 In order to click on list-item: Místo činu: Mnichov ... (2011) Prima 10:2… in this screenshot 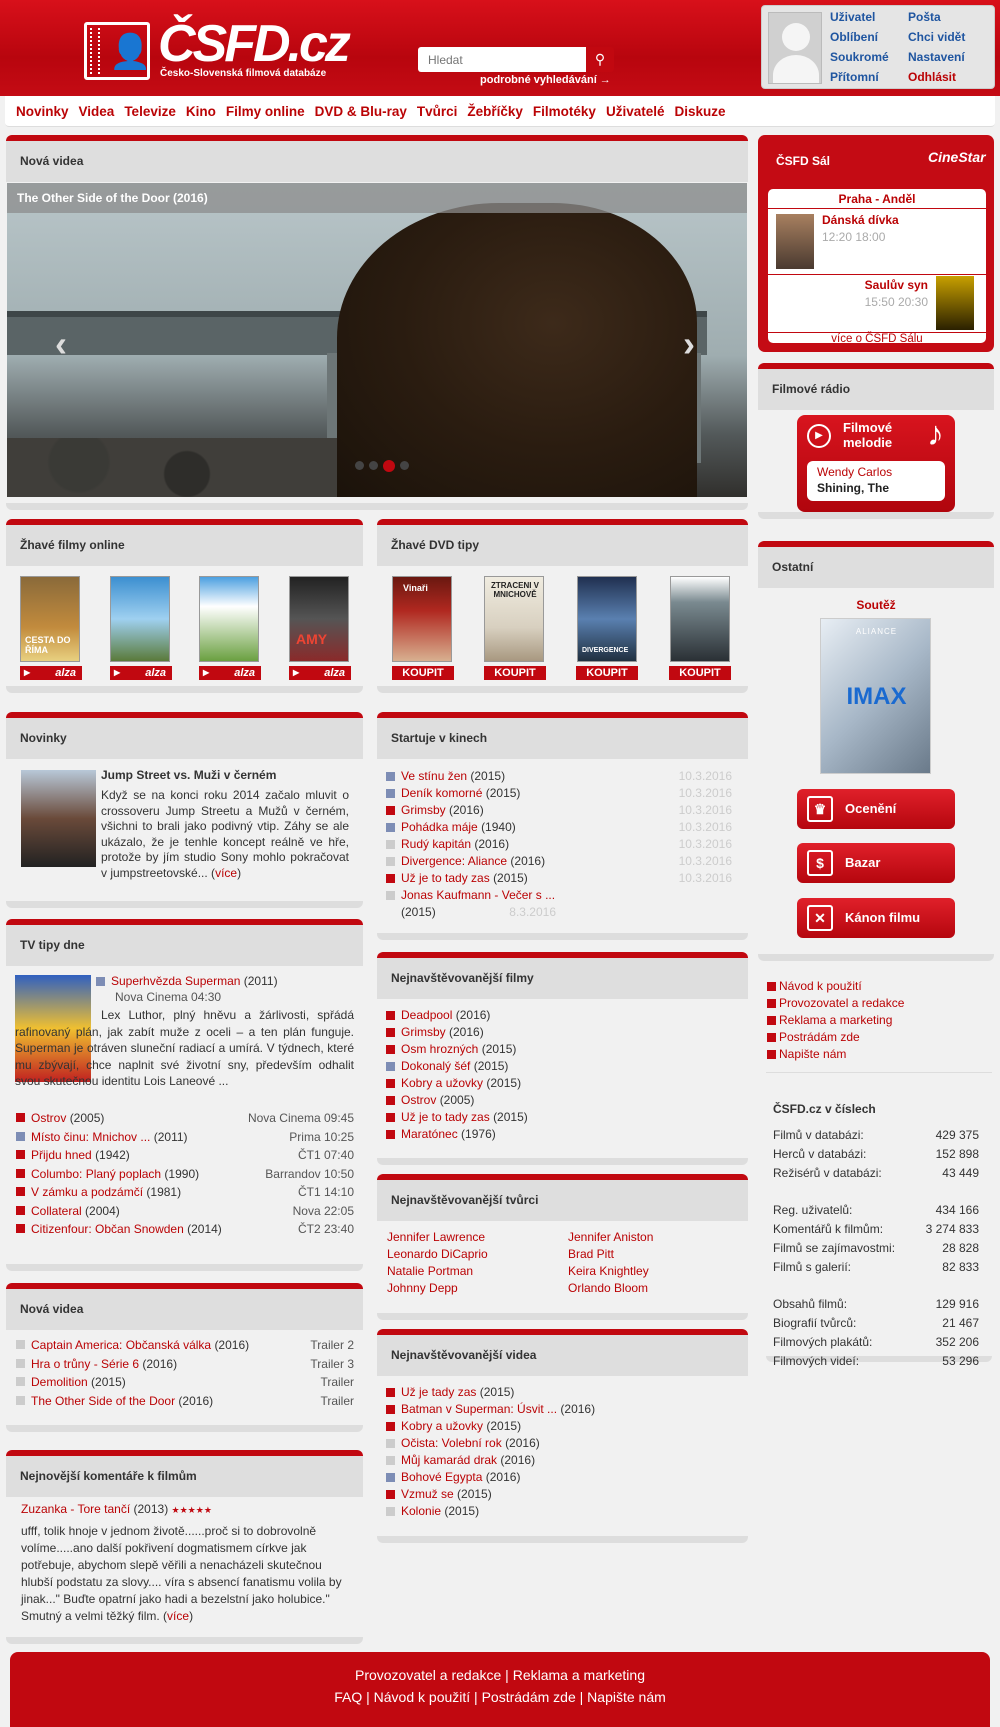, I will do `click(185, 1137)`.